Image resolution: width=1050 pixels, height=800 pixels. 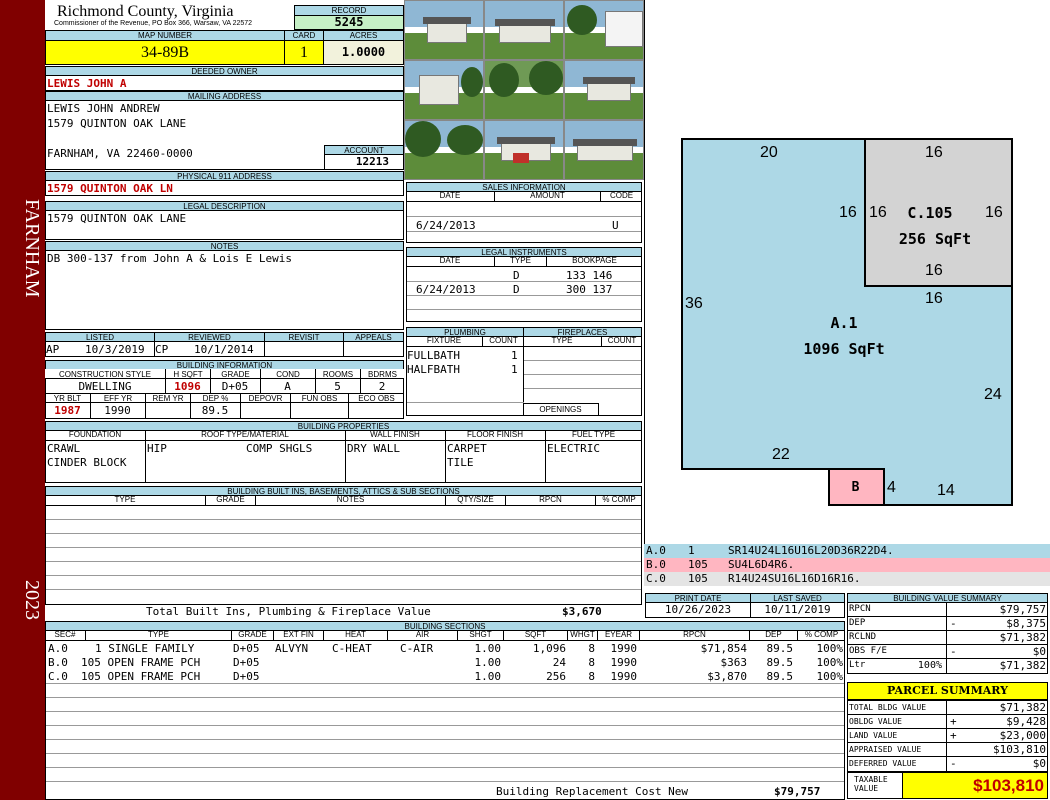 I want to click on sections-col-shgt: SHGT, so click(x=480, y=635).